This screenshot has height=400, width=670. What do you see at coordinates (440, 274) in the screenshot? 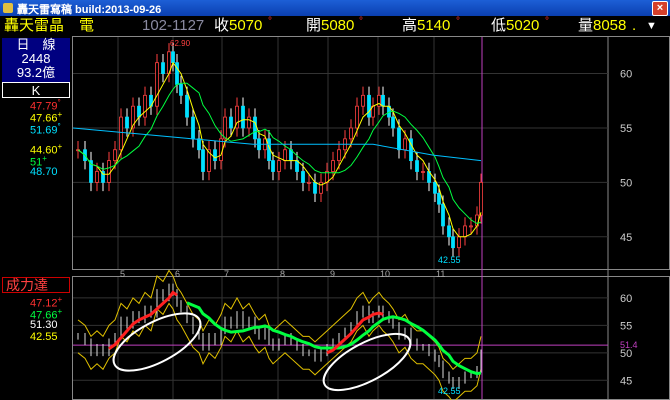
I see `x-axis-label: 11` at bounding box center [440, 274].